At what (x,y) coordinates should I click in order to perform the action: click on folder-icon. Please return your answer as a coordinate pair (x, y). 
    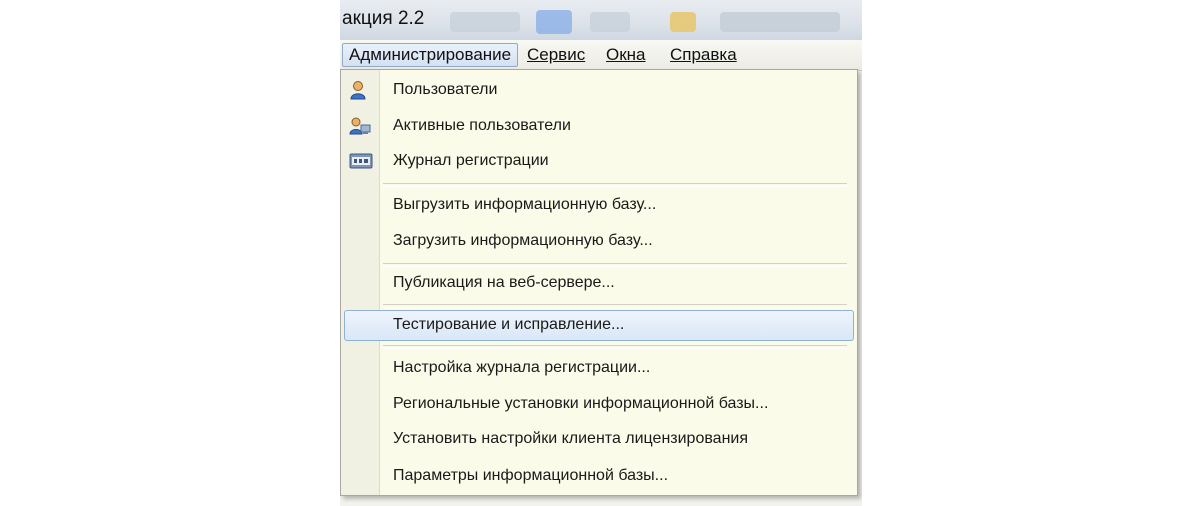
    Looking at the image, I should click on (683, 22).